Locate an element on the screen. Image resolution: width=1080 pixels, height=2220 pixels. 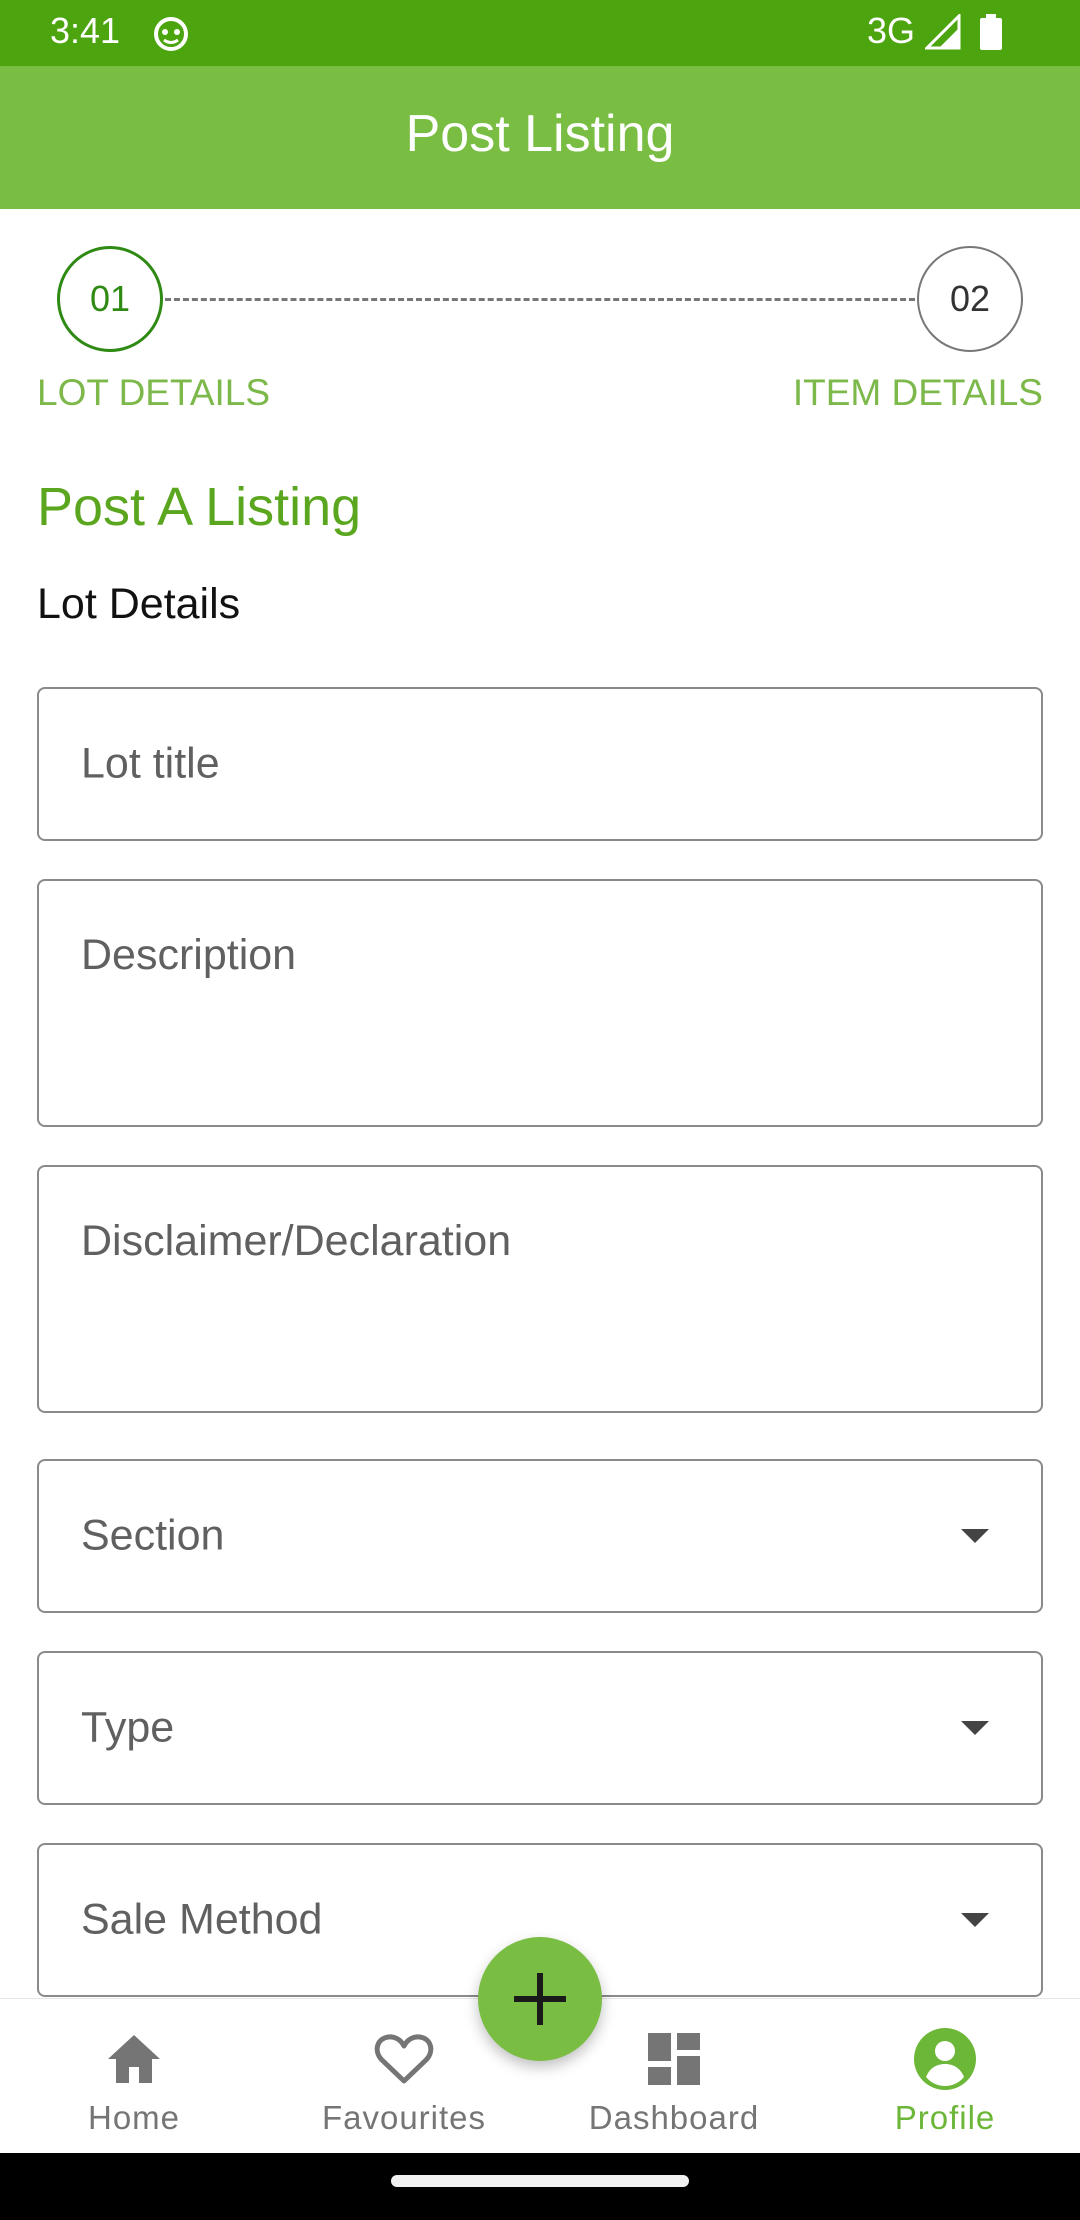
section-dropdown: Section is located at coordinates (540, 1536).